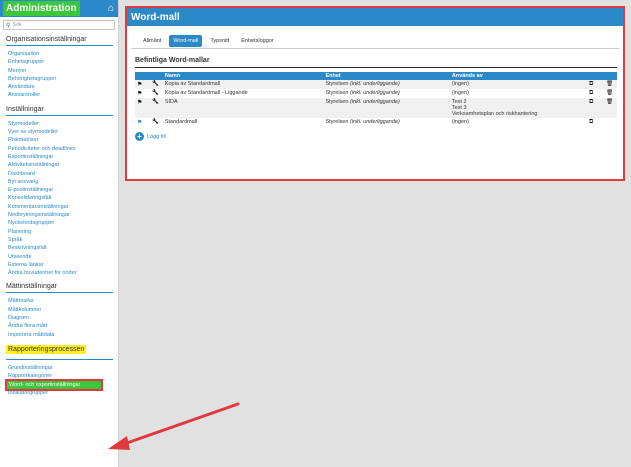  I want to click on sidebar-item: Riskmatriser, so click(59, 140).